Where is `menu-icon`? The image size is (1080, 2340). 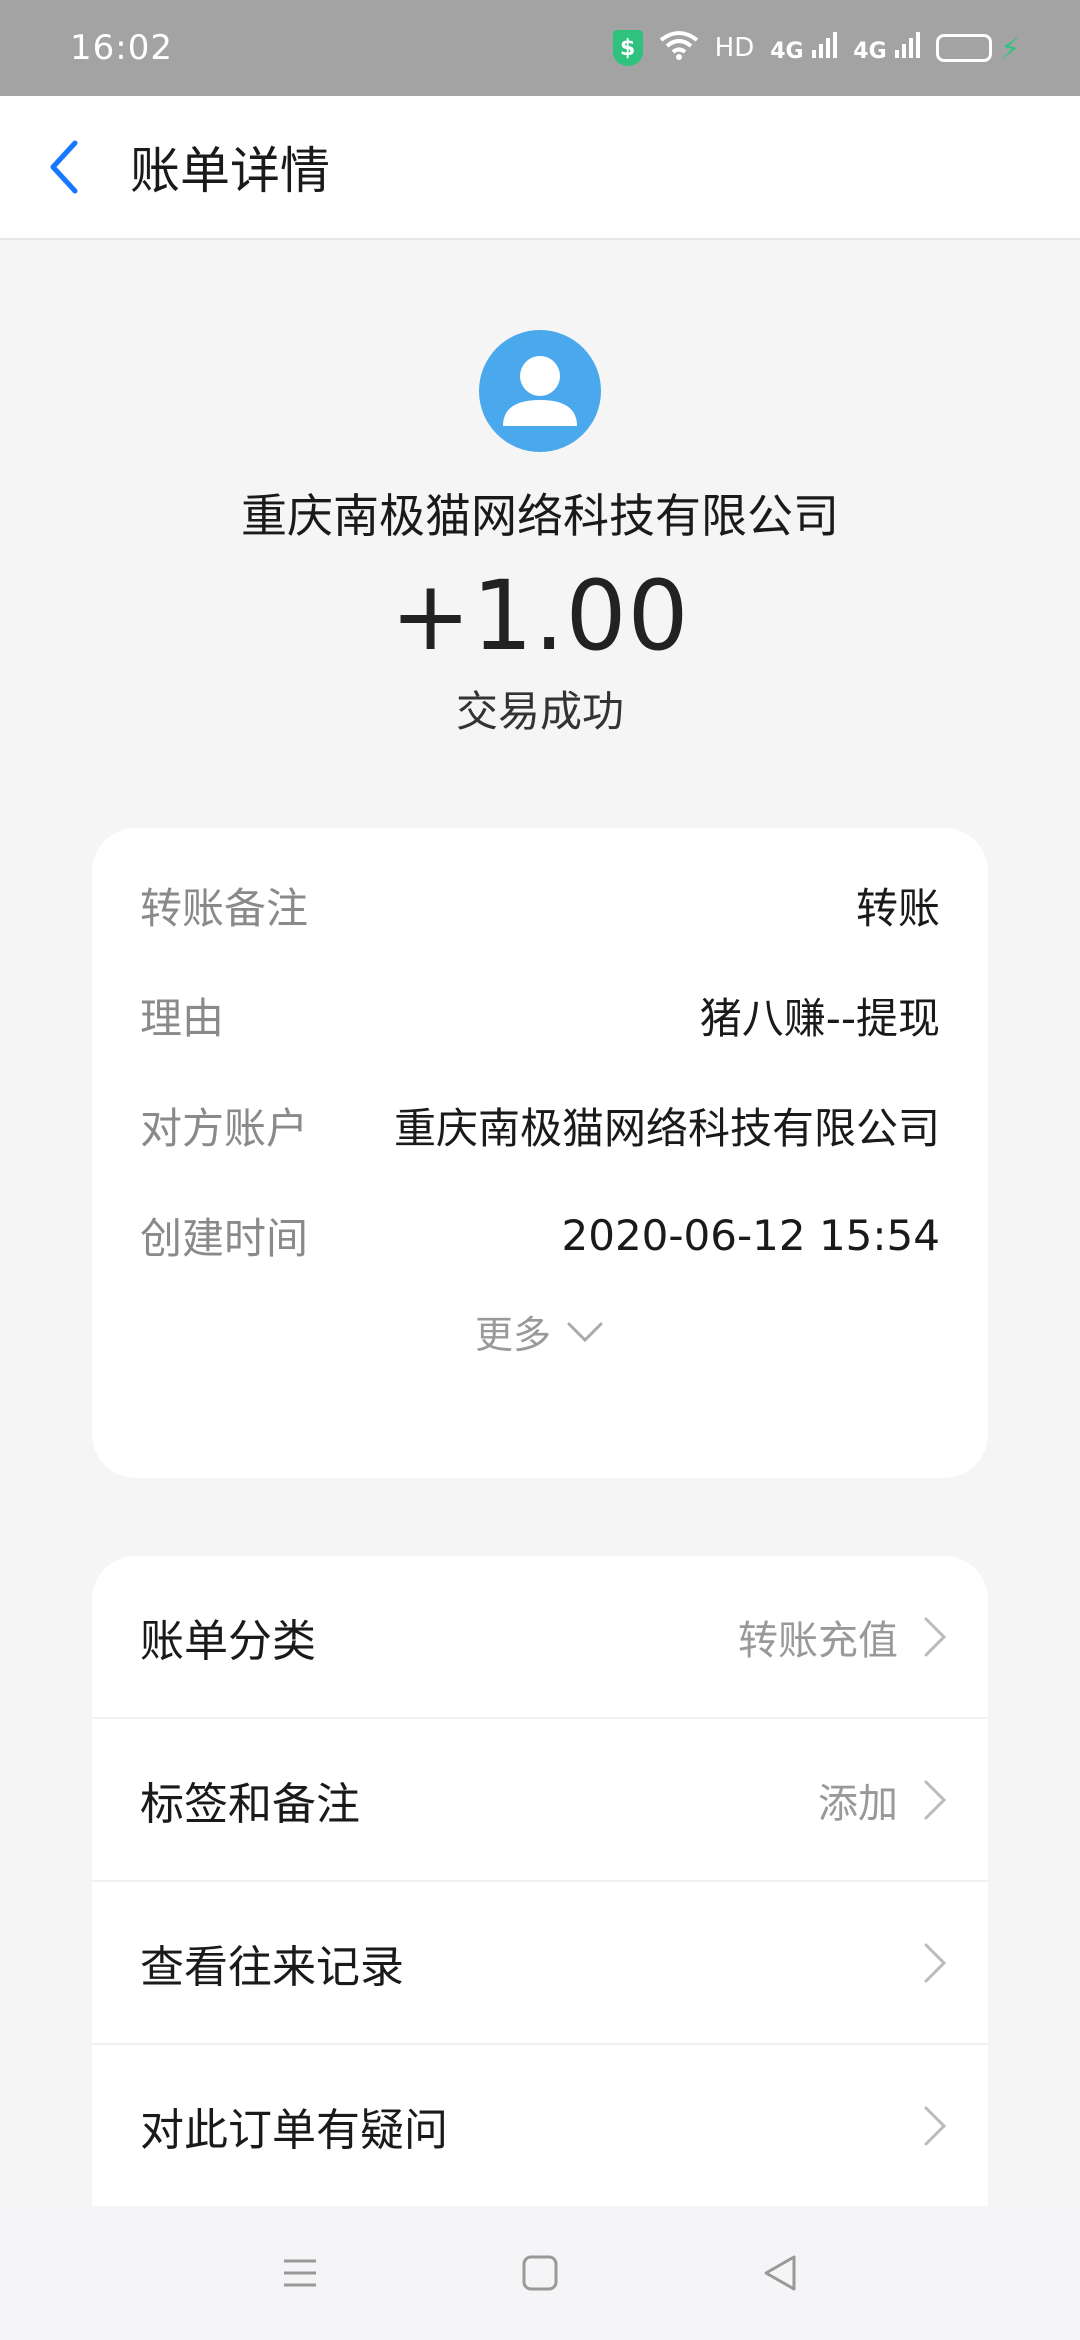 menu-icon is located at coordinates (300, 2273).